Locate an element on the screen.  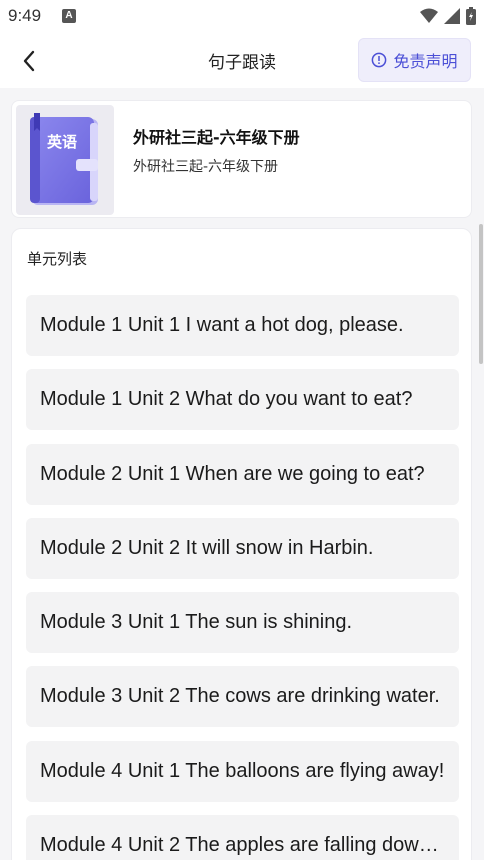
disclaimer-button: 免责声明 is located at coordinates (414, 60).